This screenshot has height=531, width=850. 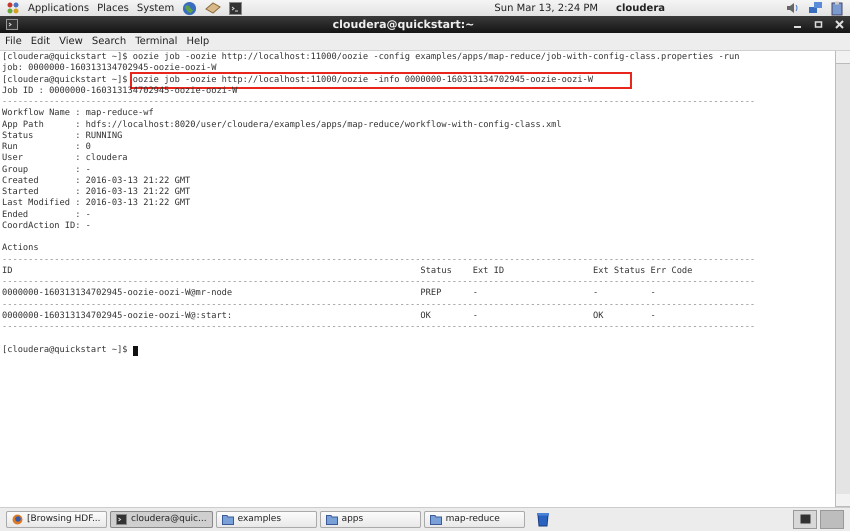 What do you see at coordinates (156, 41) in the screenshot?
I see `menu-item: Terminal` at bounding box center [156, 41].